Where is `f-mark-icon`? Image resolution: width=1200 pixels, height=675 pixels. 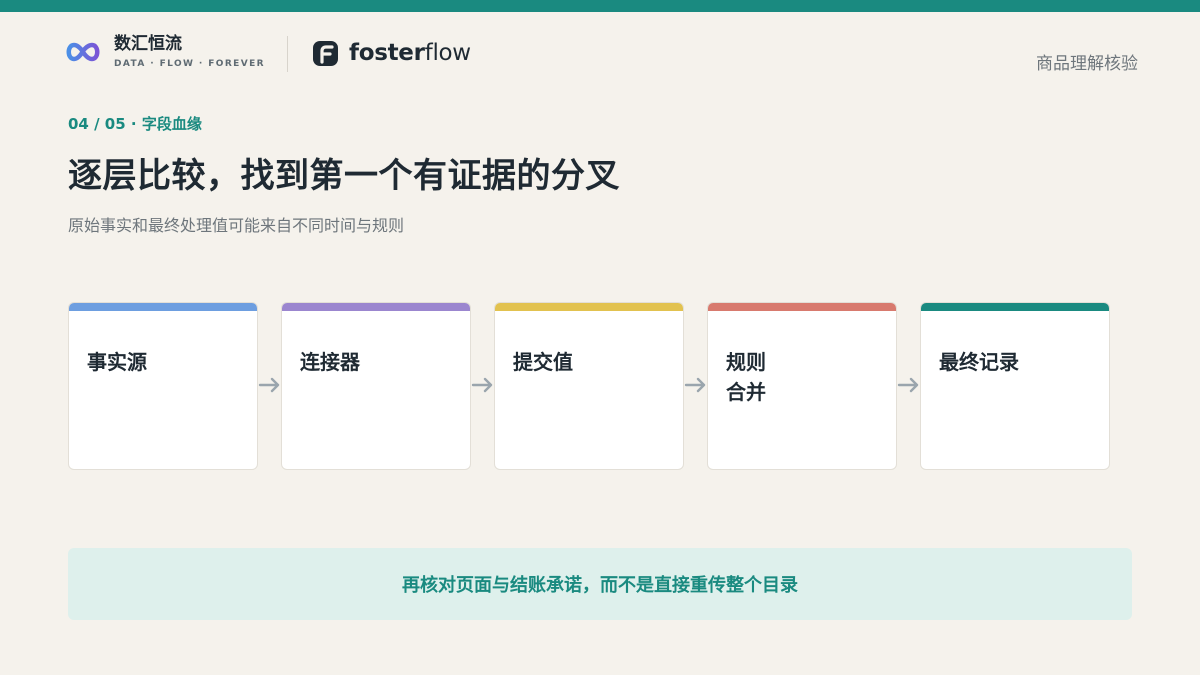
f-mark-icon is located at coordinates (325, 53).